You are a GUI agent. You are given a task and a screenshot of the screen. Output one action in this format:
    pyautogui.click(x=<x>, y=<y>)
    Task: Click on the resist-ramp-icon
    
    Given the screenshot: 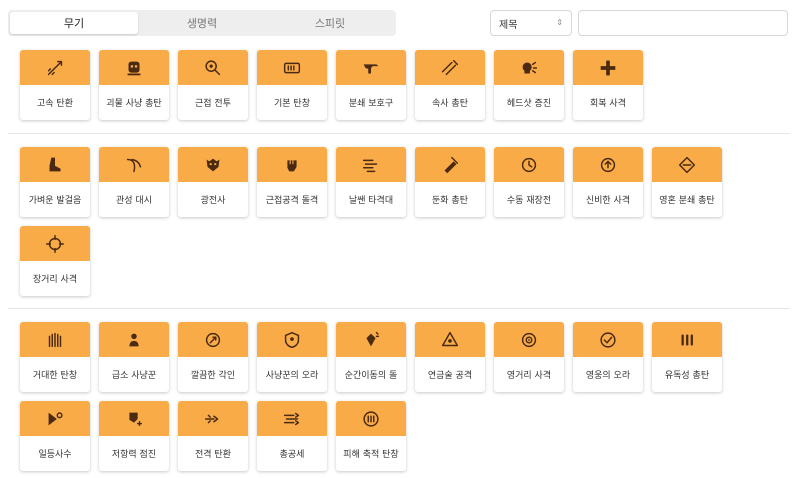 What is the action you would take?
    pyautogui.click(x=136, y=419)
    